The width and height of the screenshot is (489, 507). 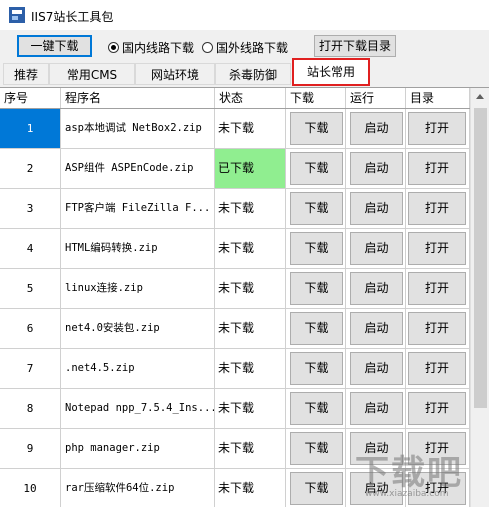 What do you see at coordinates (138, 288) in the screenshot?
I see `program-name: linux连接.zip` at bounding box center [138, 288].